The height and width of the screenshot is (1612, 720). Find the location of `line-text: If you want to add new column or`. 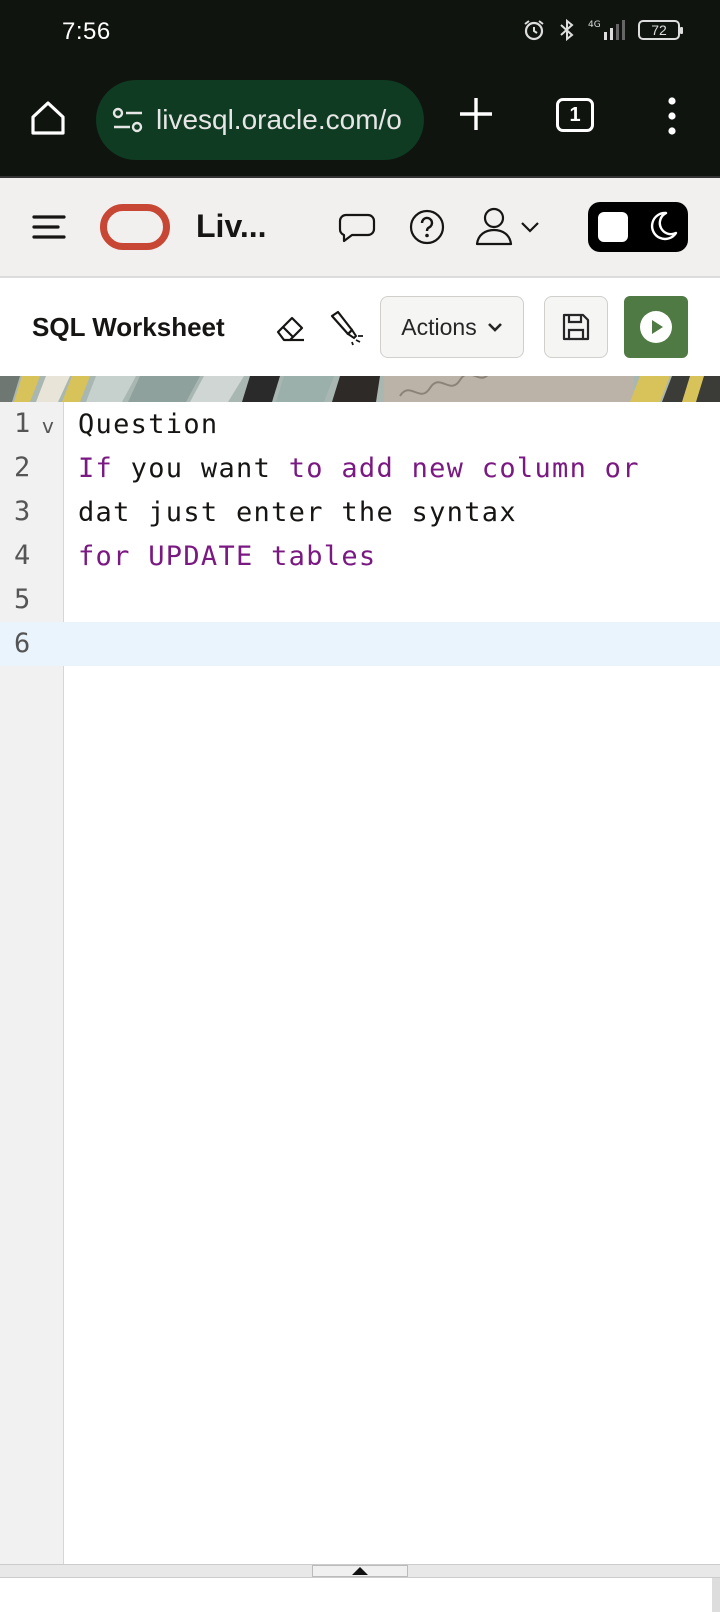

line-text: If you want to add new column or is located at coordinates (359, 468).